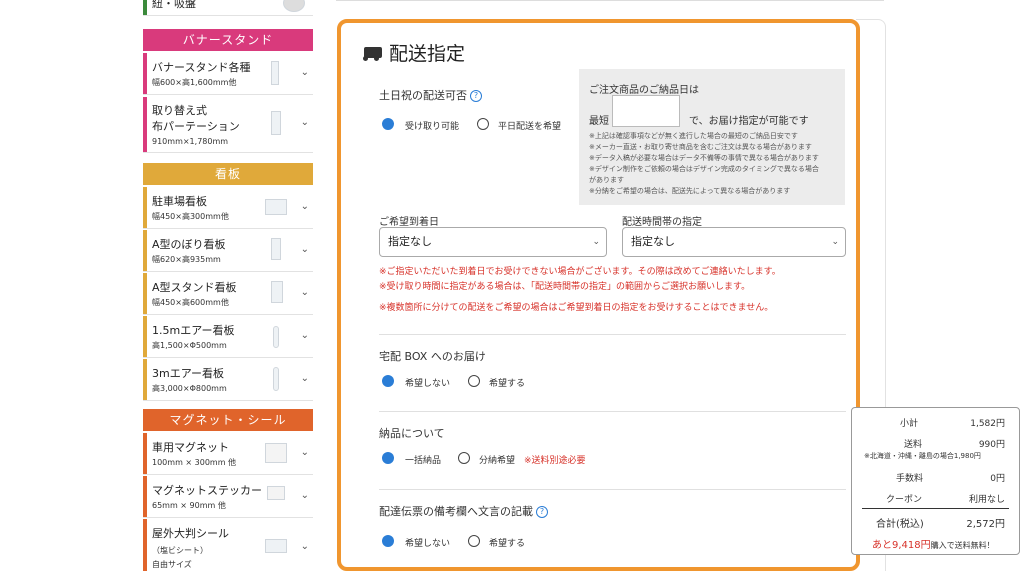 The height and width of the screenshot is (571, 1024). Describe the element at coordinates (464, 458) in the screenshot. I see `radio-ship-split` at that location.